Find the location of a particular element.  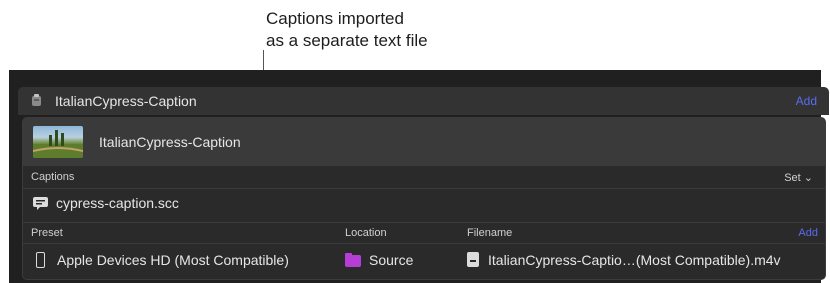

apple-device-icon is located at coordinates (40, 260).